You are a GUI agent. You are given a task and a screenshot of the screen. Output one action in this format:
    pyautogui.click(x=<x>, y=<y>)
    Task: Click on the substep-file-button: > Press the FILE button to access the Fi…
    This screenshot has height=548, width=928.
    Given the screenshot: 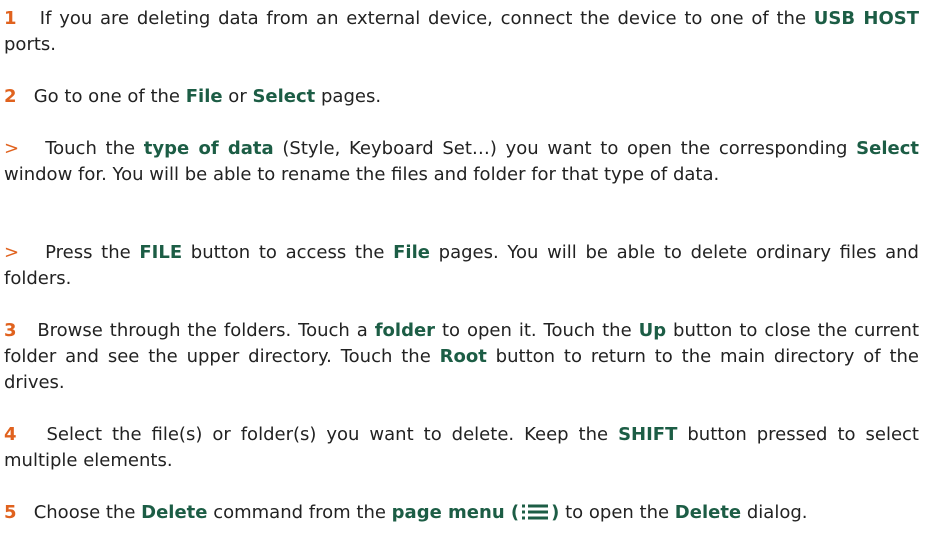 What is the action you would take?
    pyautogui.click(x=461, y=266)
    